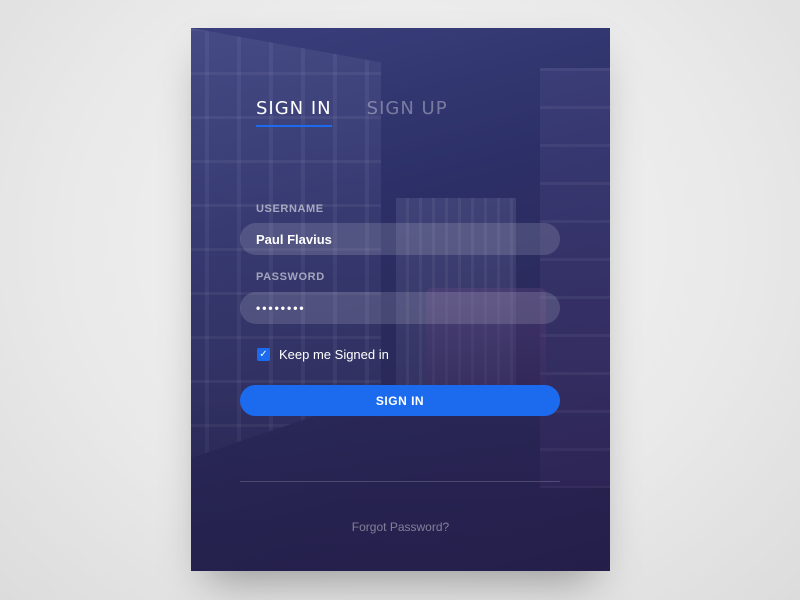 This screenshot has height=600, width=800. I want to click on check-icon: ✓, so click(263, 354).